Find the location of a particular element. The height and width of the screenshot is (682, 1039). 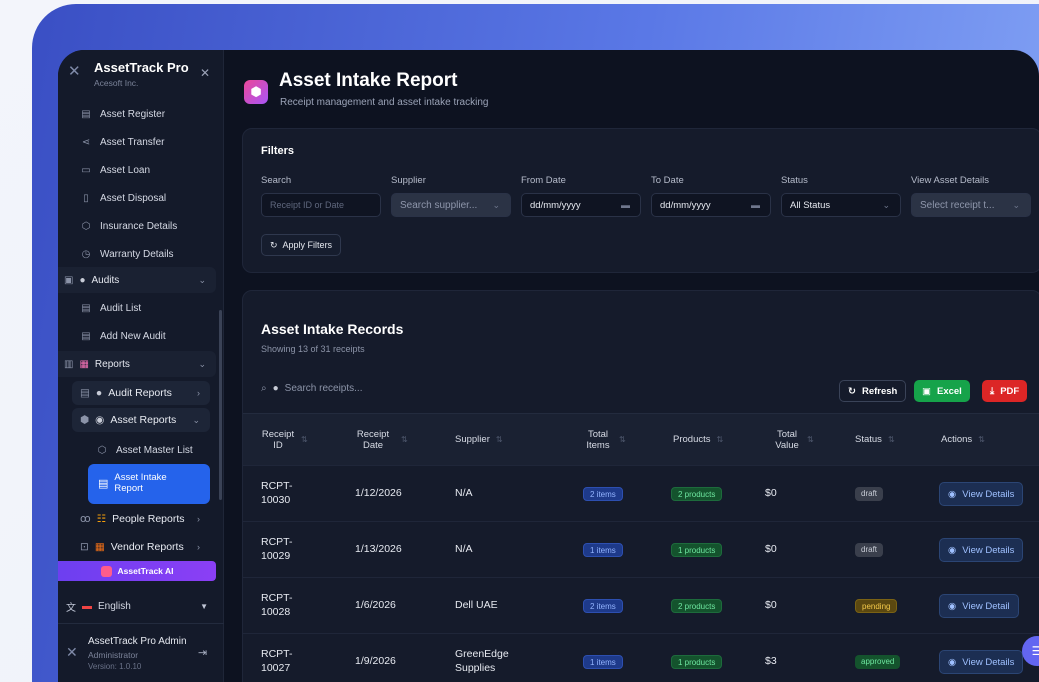

column-status: Status ⇅ is located at coordinates (890, 440).